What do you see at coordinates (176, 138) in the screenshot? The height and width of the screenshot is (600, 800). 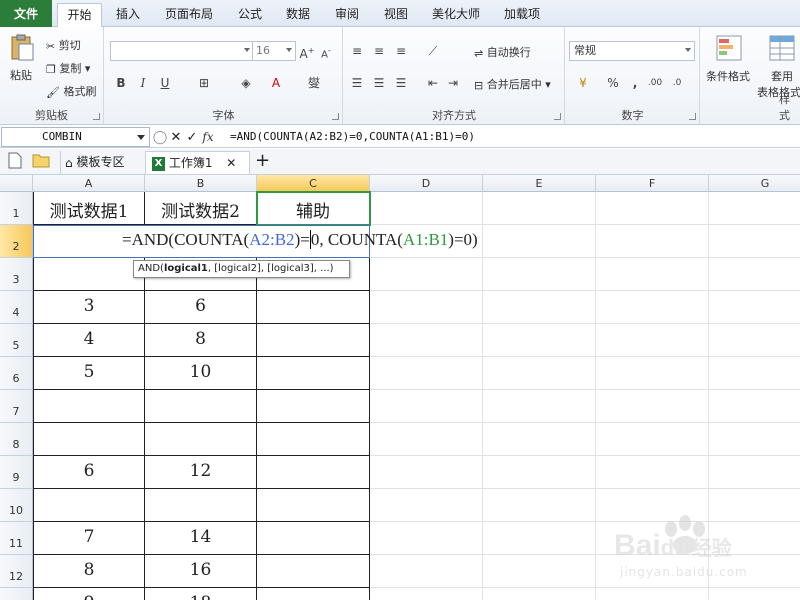 I see `cancel-icon: ✕` at bounding box center [176, 138].